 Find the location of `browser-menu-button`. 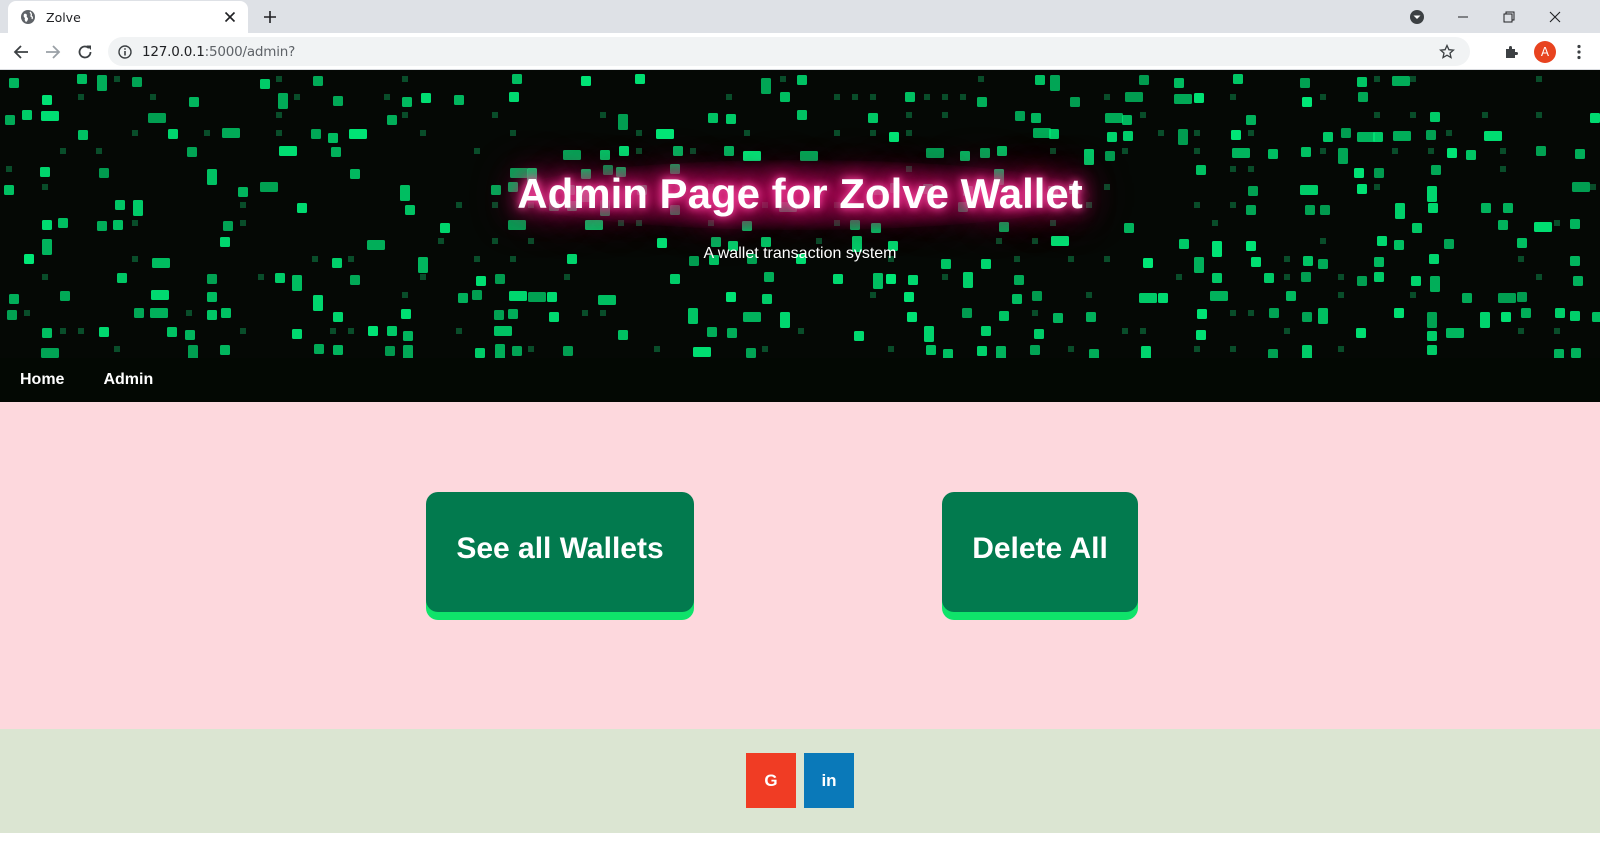

browser-menu-button is located at coordinates (1579, 52).